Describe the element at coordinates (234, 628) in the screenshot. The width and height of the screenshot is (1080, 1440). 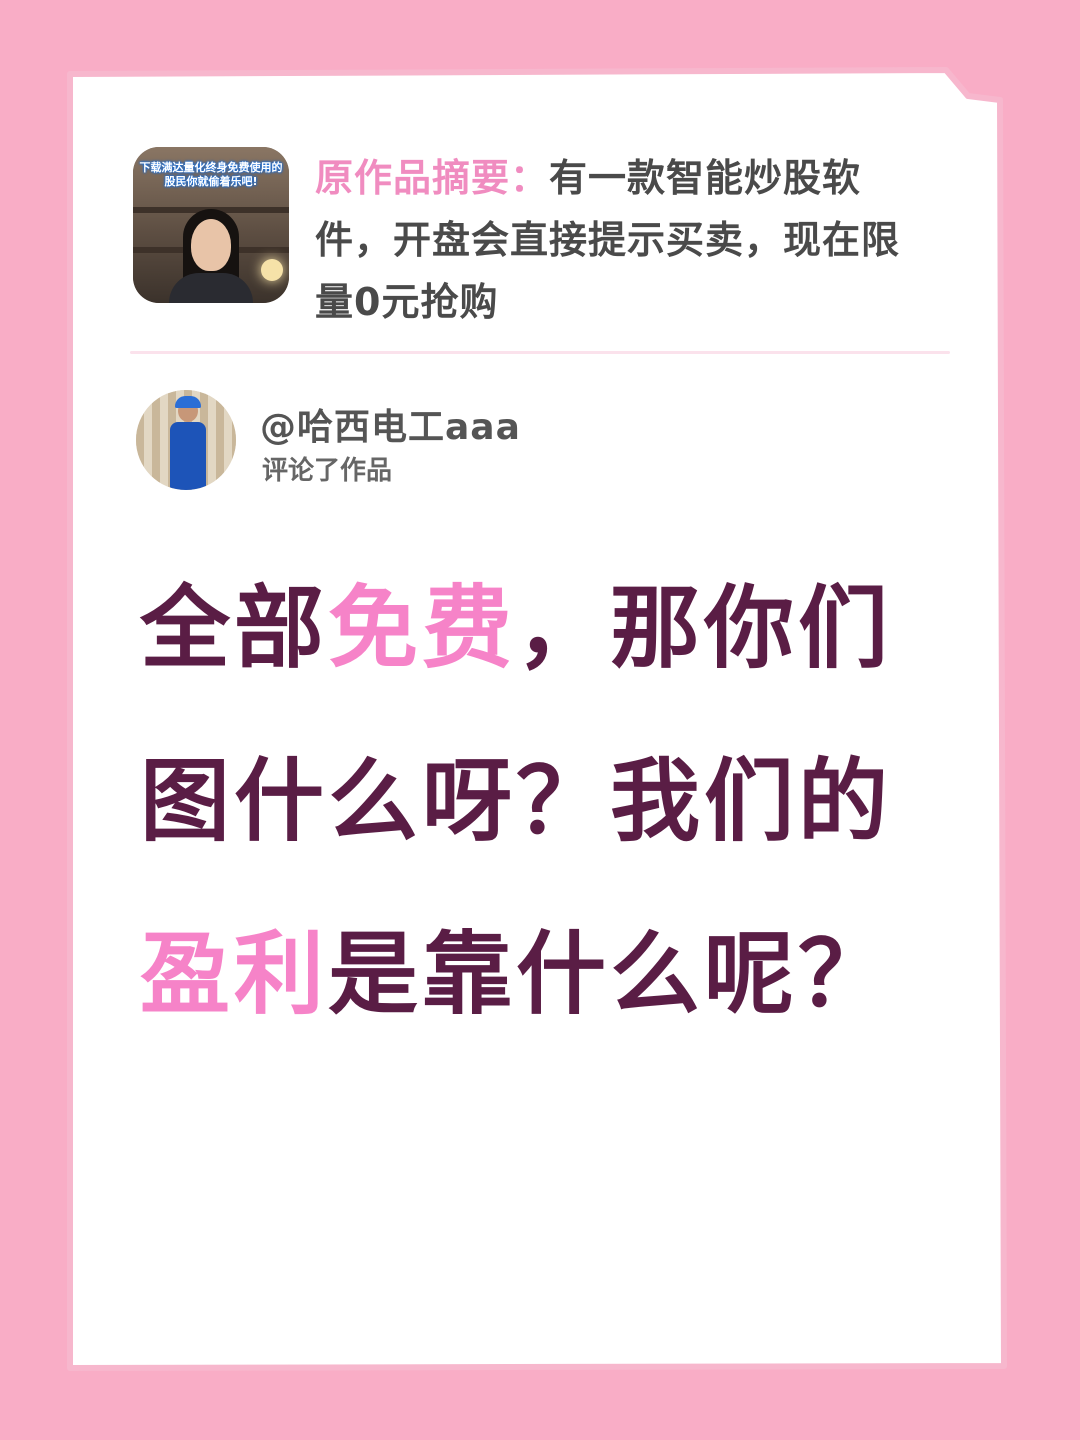
I see `comment-segment: 全部` at that location.